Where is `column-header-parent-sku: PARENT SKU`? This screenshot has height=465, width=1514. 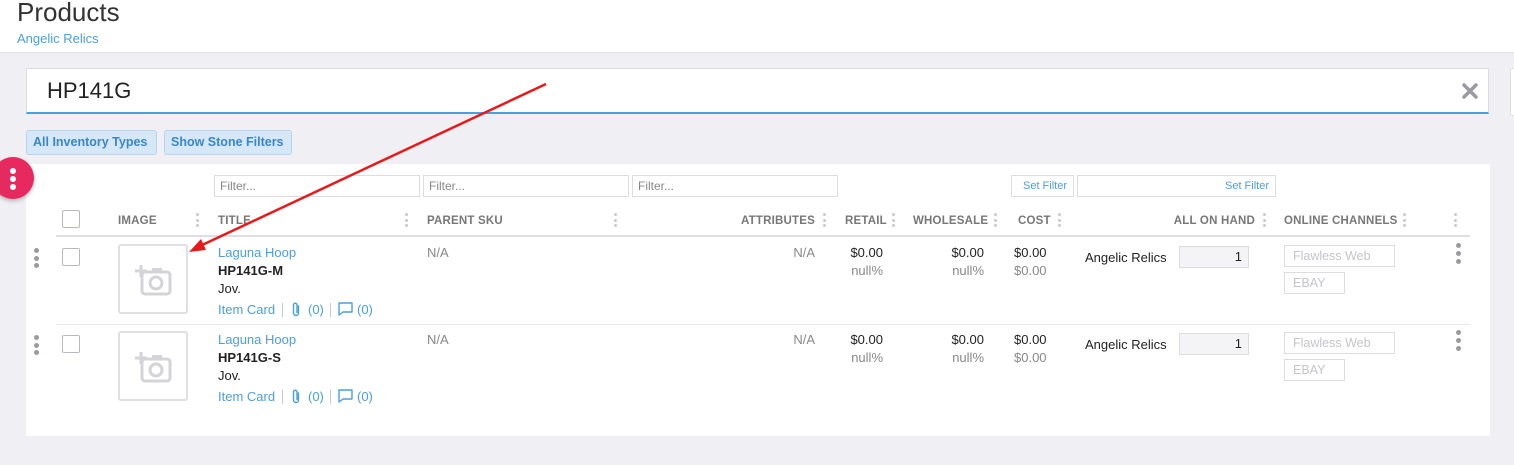 column-header-parent-sku: PARENT SKU is located at coordinates (465, 221).